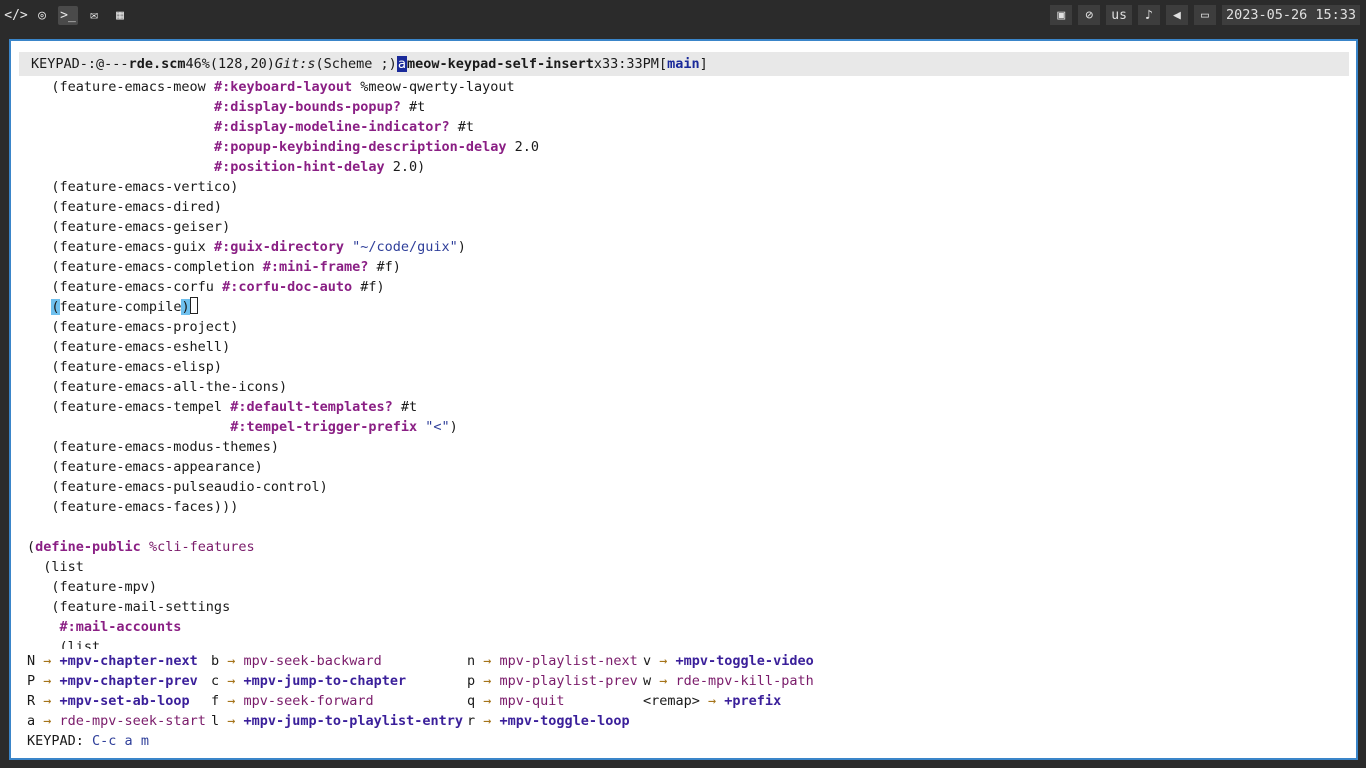 The image size is (1366, 768). What do you see at coordinates (405, 167) in the screenshot?
I see `code-text: 2.0)` at bounding box center [405, 167].